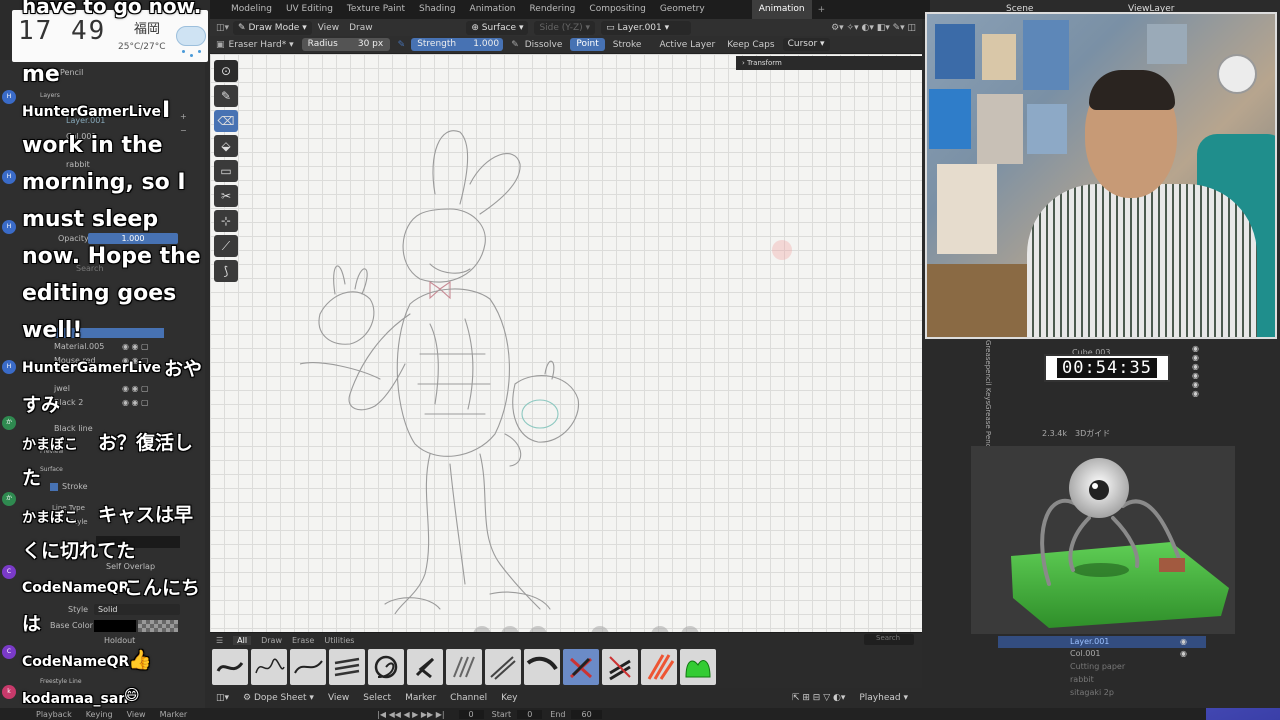  What do you see at coordinates (750, 45) in the screenshot?
I see `keep-caps-toggle: Keep Caps` at bounding box center [750, 45].